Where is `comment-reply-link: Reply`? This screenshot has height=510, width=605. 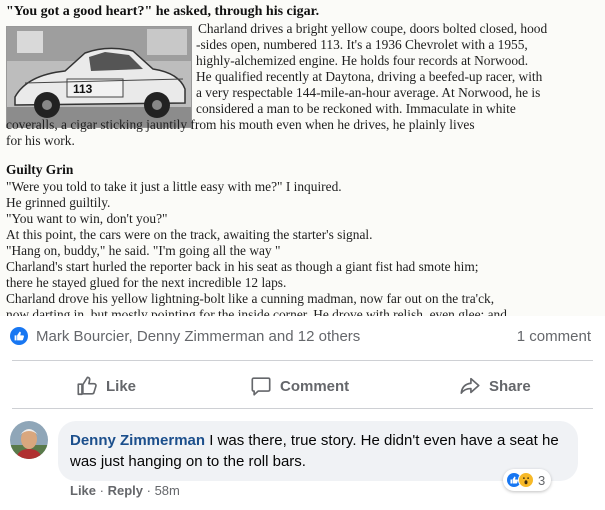
comment-reply-link: Reply is located at coordinates (125, 490).